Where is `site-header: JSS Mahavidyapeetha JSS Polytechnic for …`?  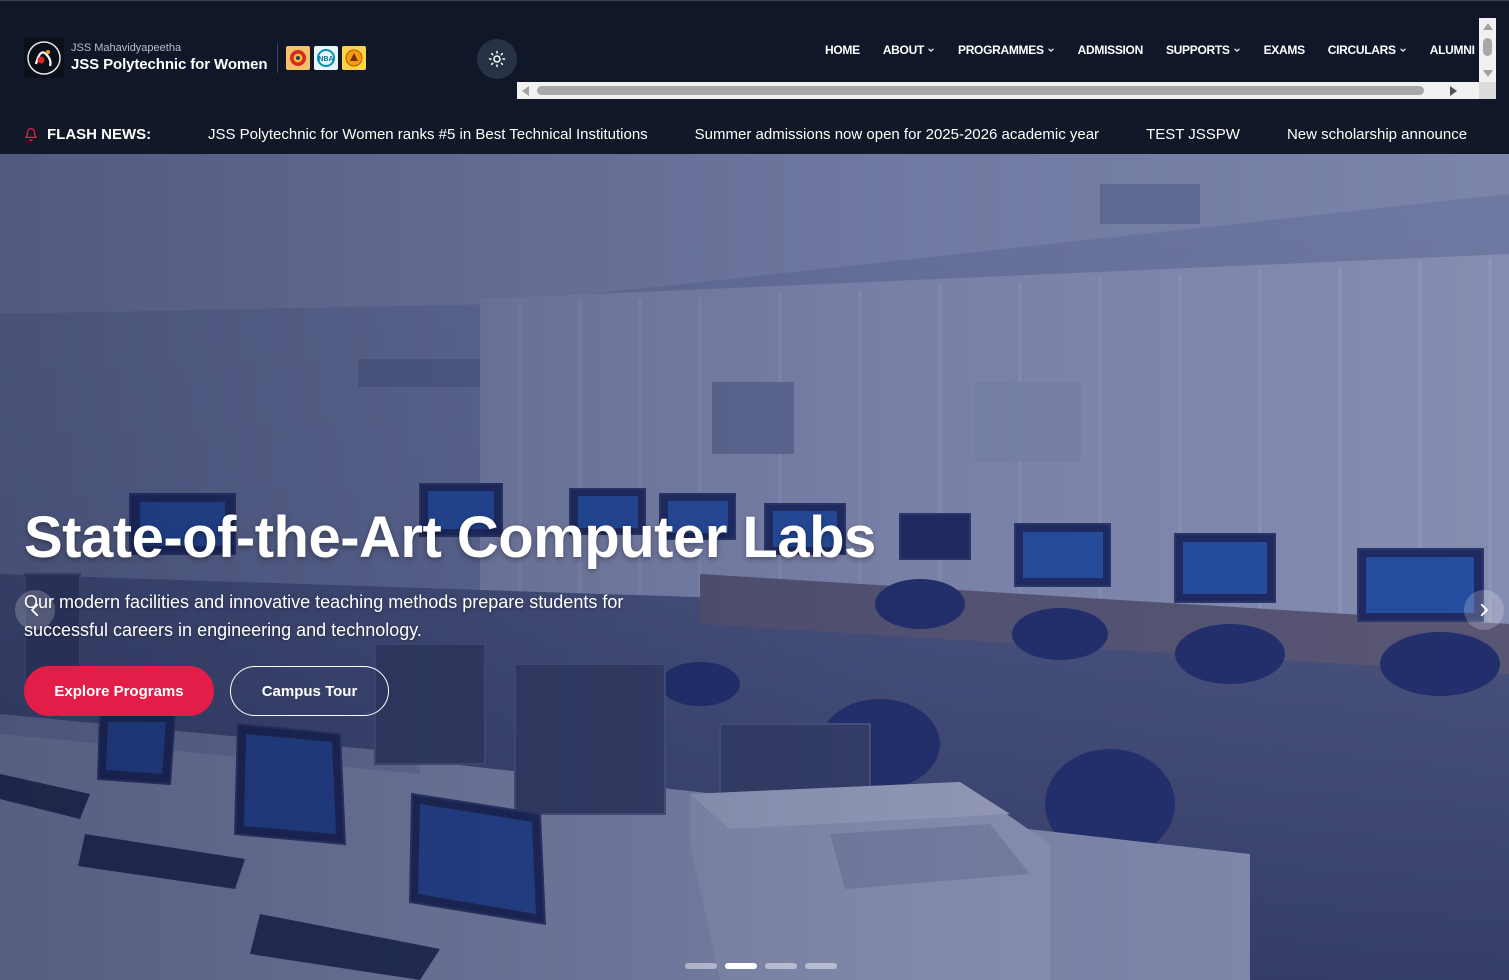 site-header: JSS Mahavidyapeetha JSS Polytechnic for … is located at coordinates (754, 57).